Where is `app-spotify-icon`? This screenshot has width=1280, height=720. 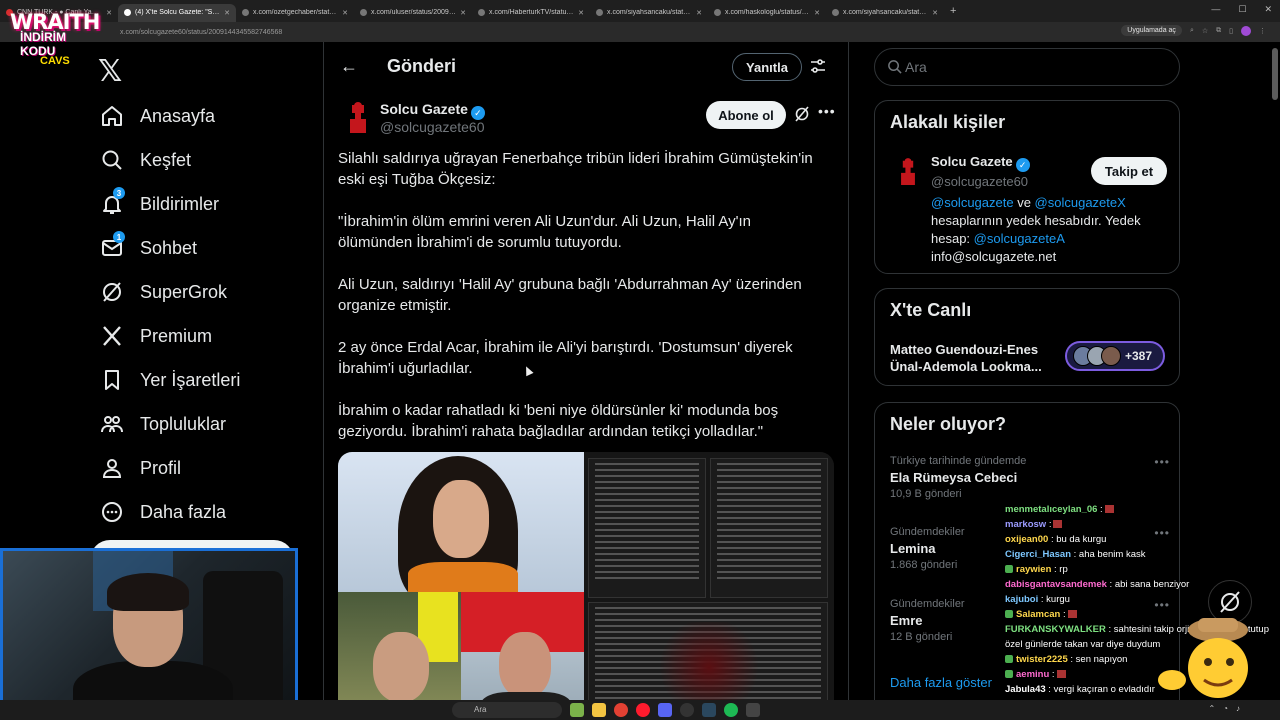
app-spotify-icon is located at coordinates (731, 710).